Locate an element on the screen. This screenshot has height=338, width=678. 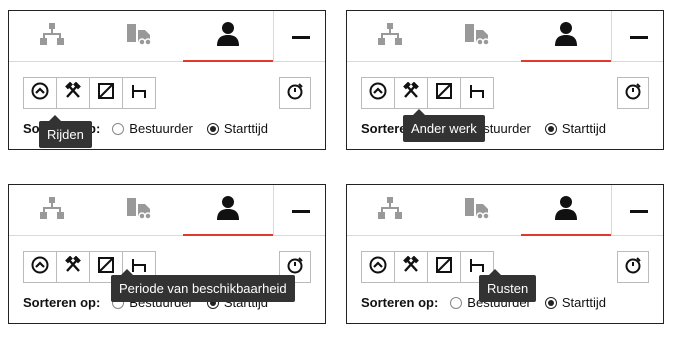
tooltip: Rusten is located at coordinates (508, 285).